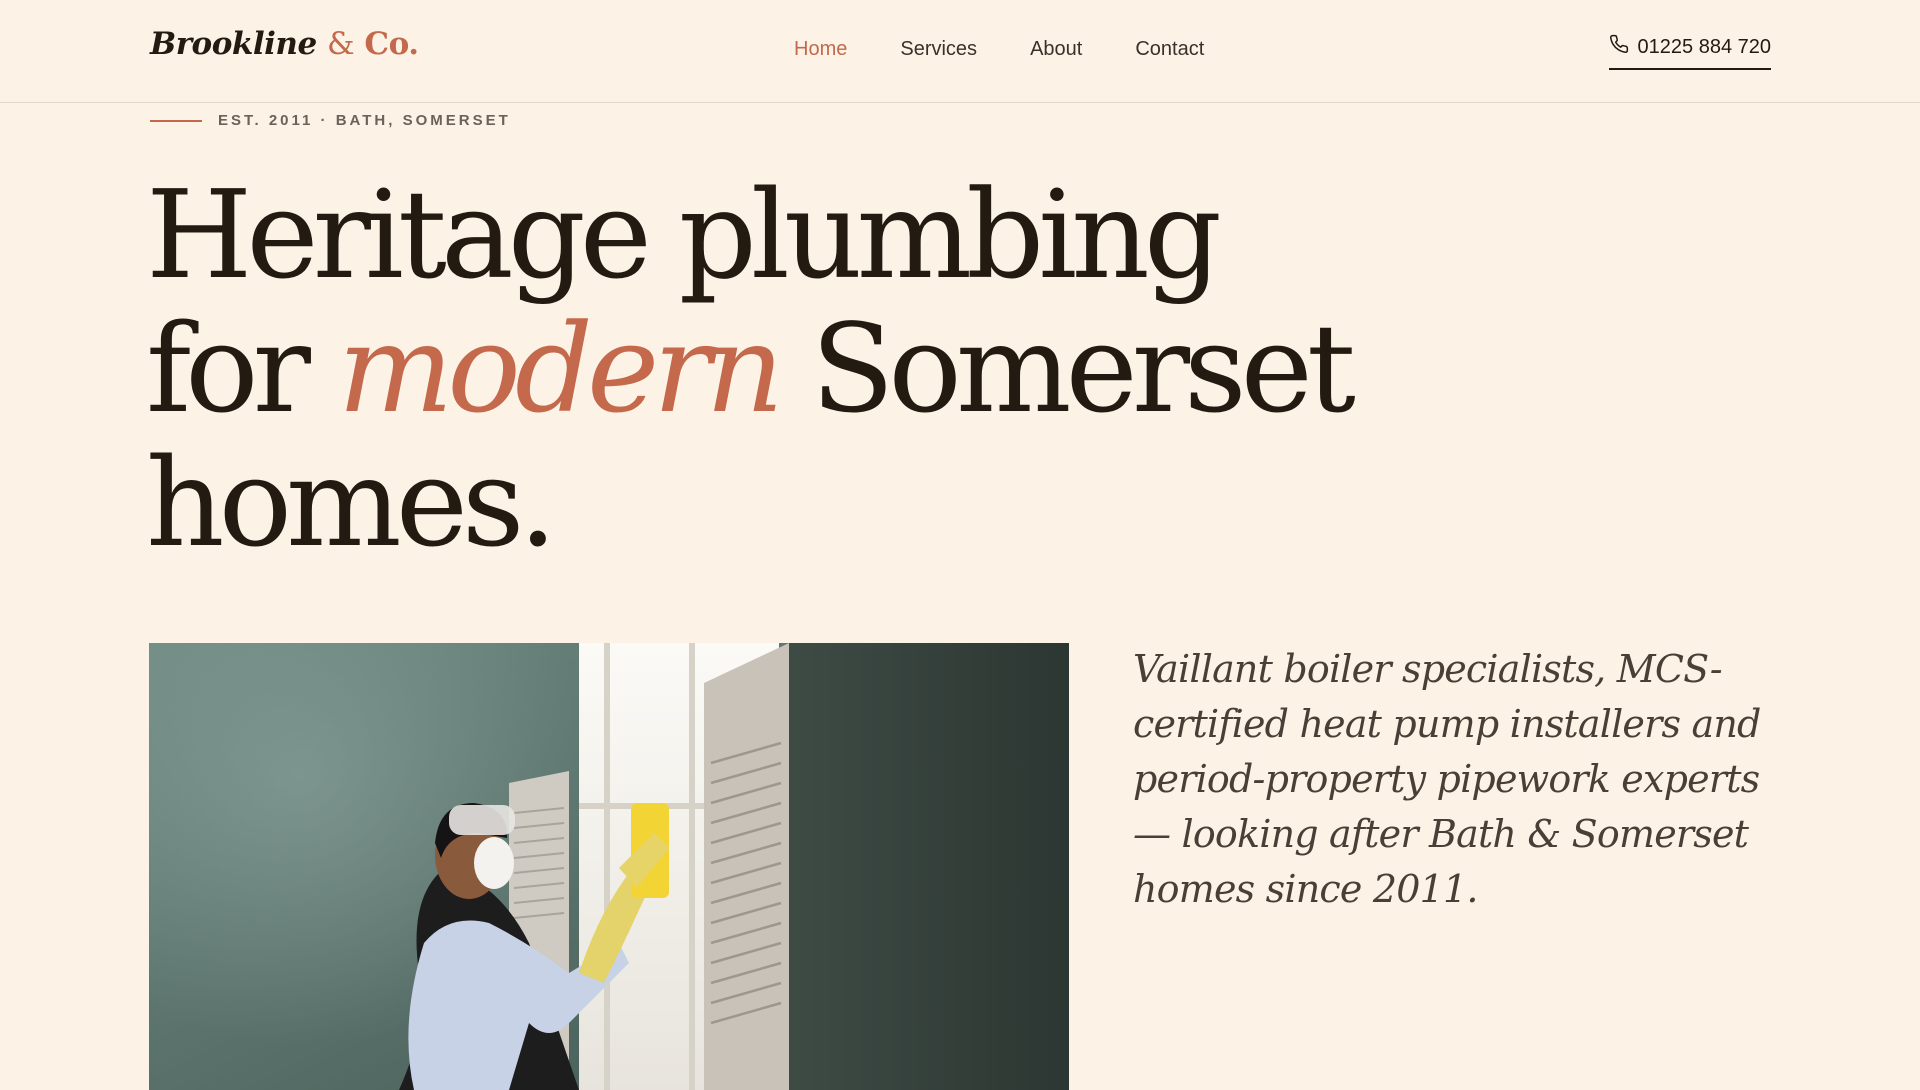  I want to click on brand-suffix: Co., so click(391, 44).